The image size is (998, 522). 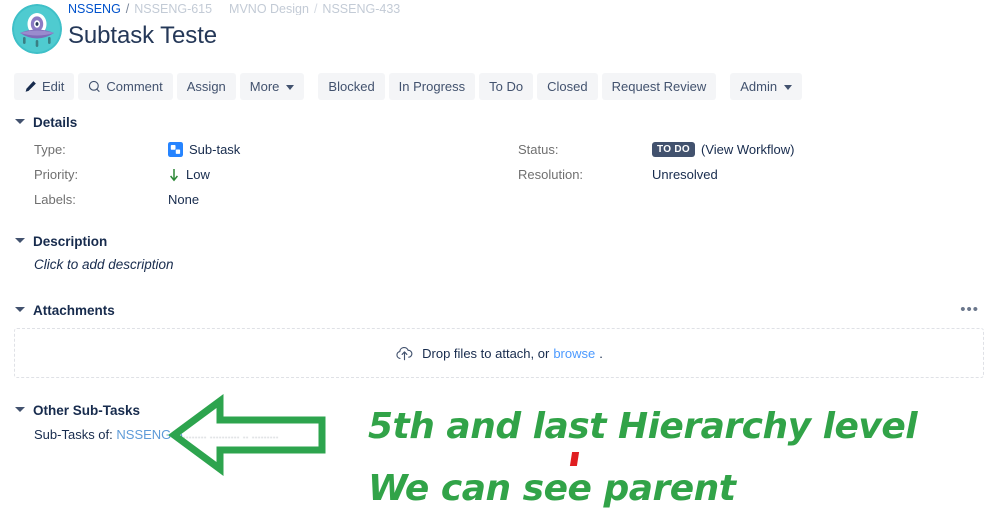 I want to click on attachments-more-menu-icon: •••, so click(x=969, y=310).